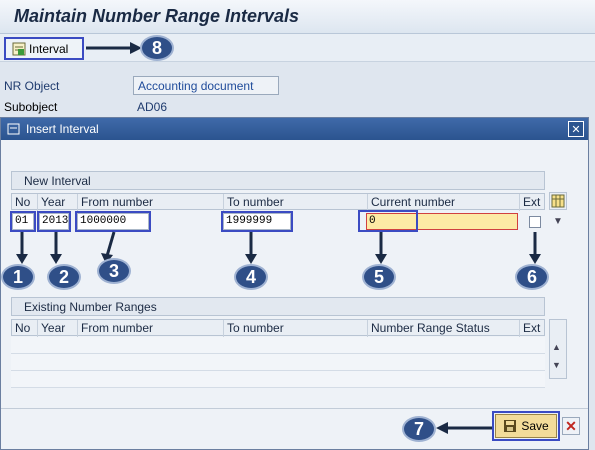 The width and height of the screenshot is (595, 450). I want to click on col-current-number: Current number, so click(444, 202).